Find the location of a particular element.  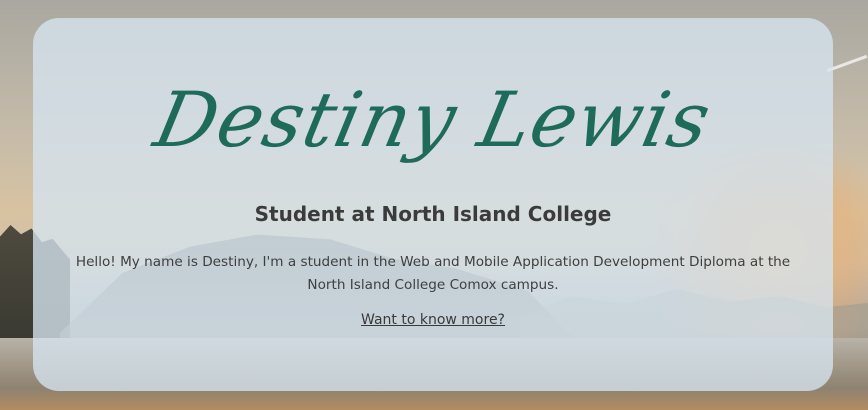

hero-name: Destiny Lewis is located at coordinates (433, 119).